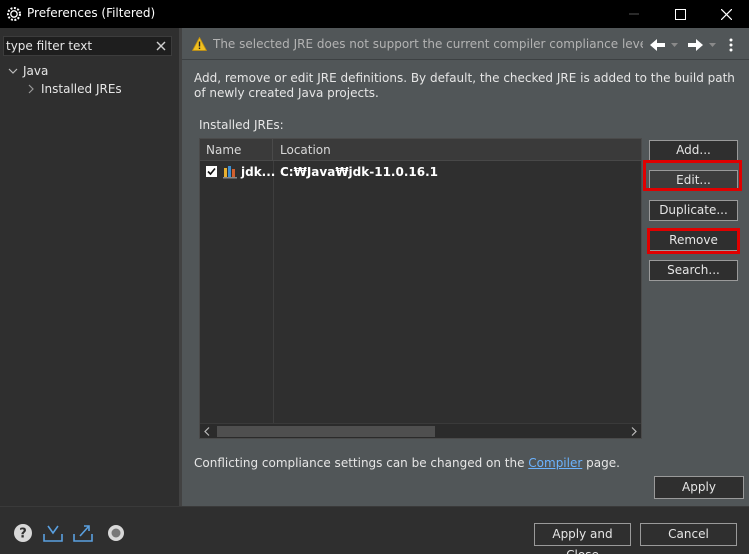 Image resolution: width=749 pixels, height=554 pixels. Describe the element at coordinates (36, 71) in the screenshot. I see `tree-item-label: Java` at that location.